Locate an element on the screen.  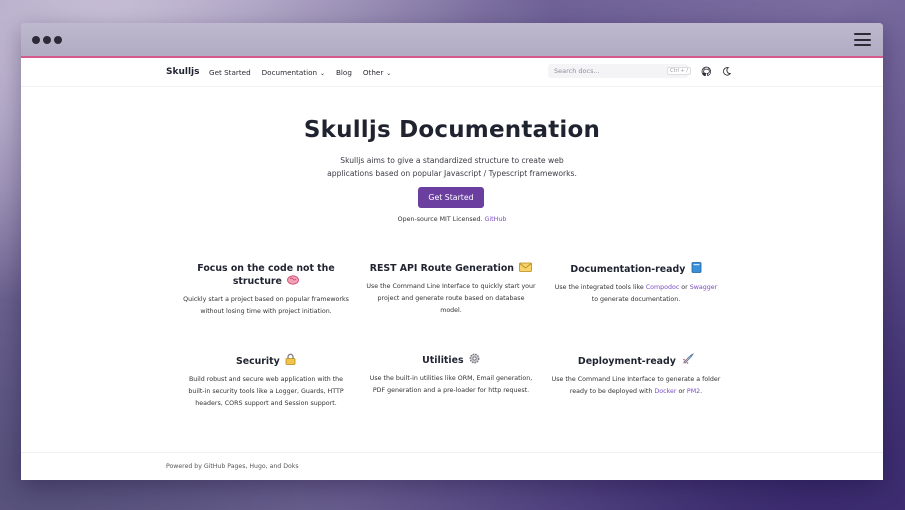
window-controls is located at coordinates (47, 40).